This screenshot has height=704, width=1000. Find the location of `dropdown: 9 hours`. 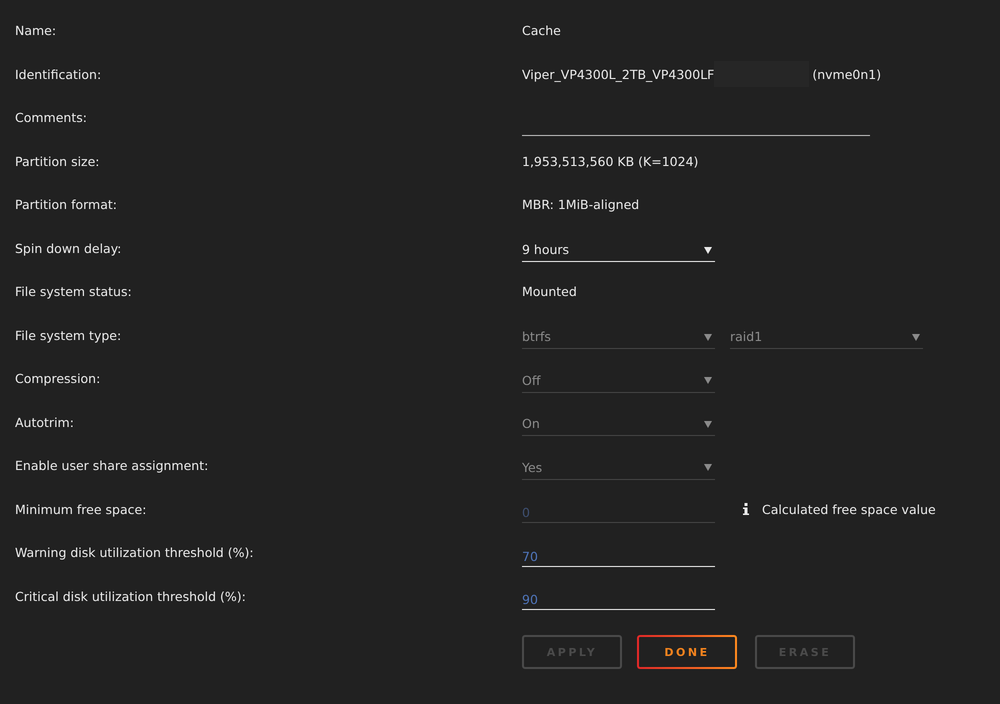

dropdown: 9 hours is located at coordinates (618, 248).